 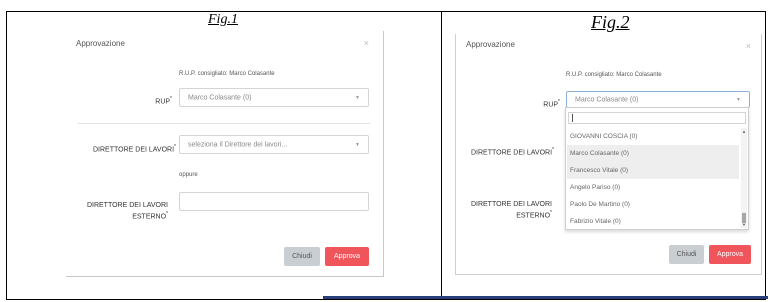 I want to click on fig2-caption: Fig.2, so click(x=610, y=22).